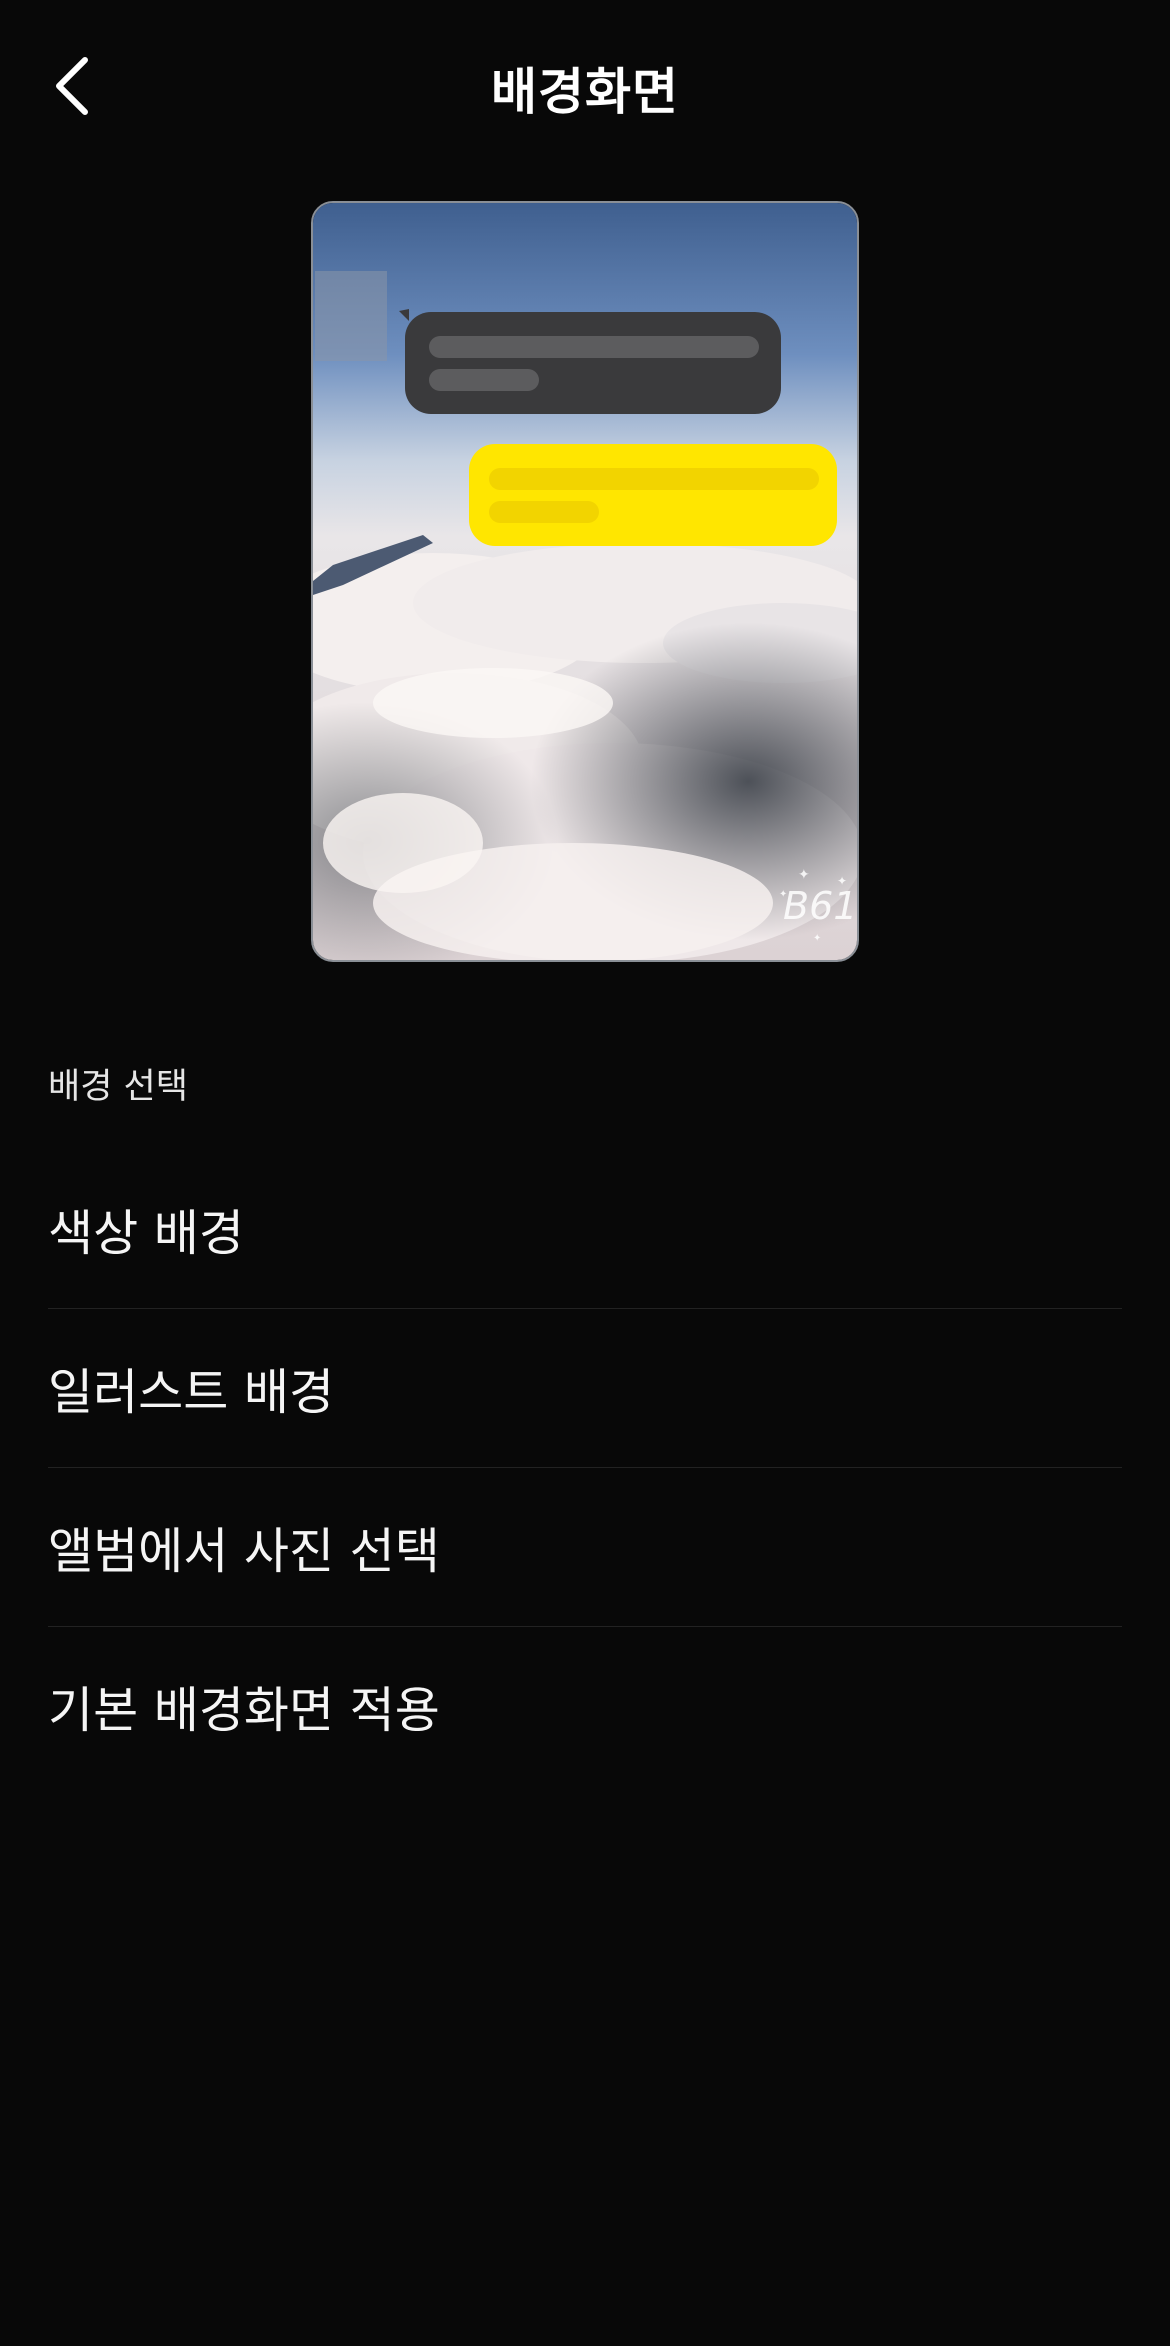  Describe the element at coordinates (585, 1388) in the screenshot. I see `illustration-background-option: 일러스트 배경` at that location.